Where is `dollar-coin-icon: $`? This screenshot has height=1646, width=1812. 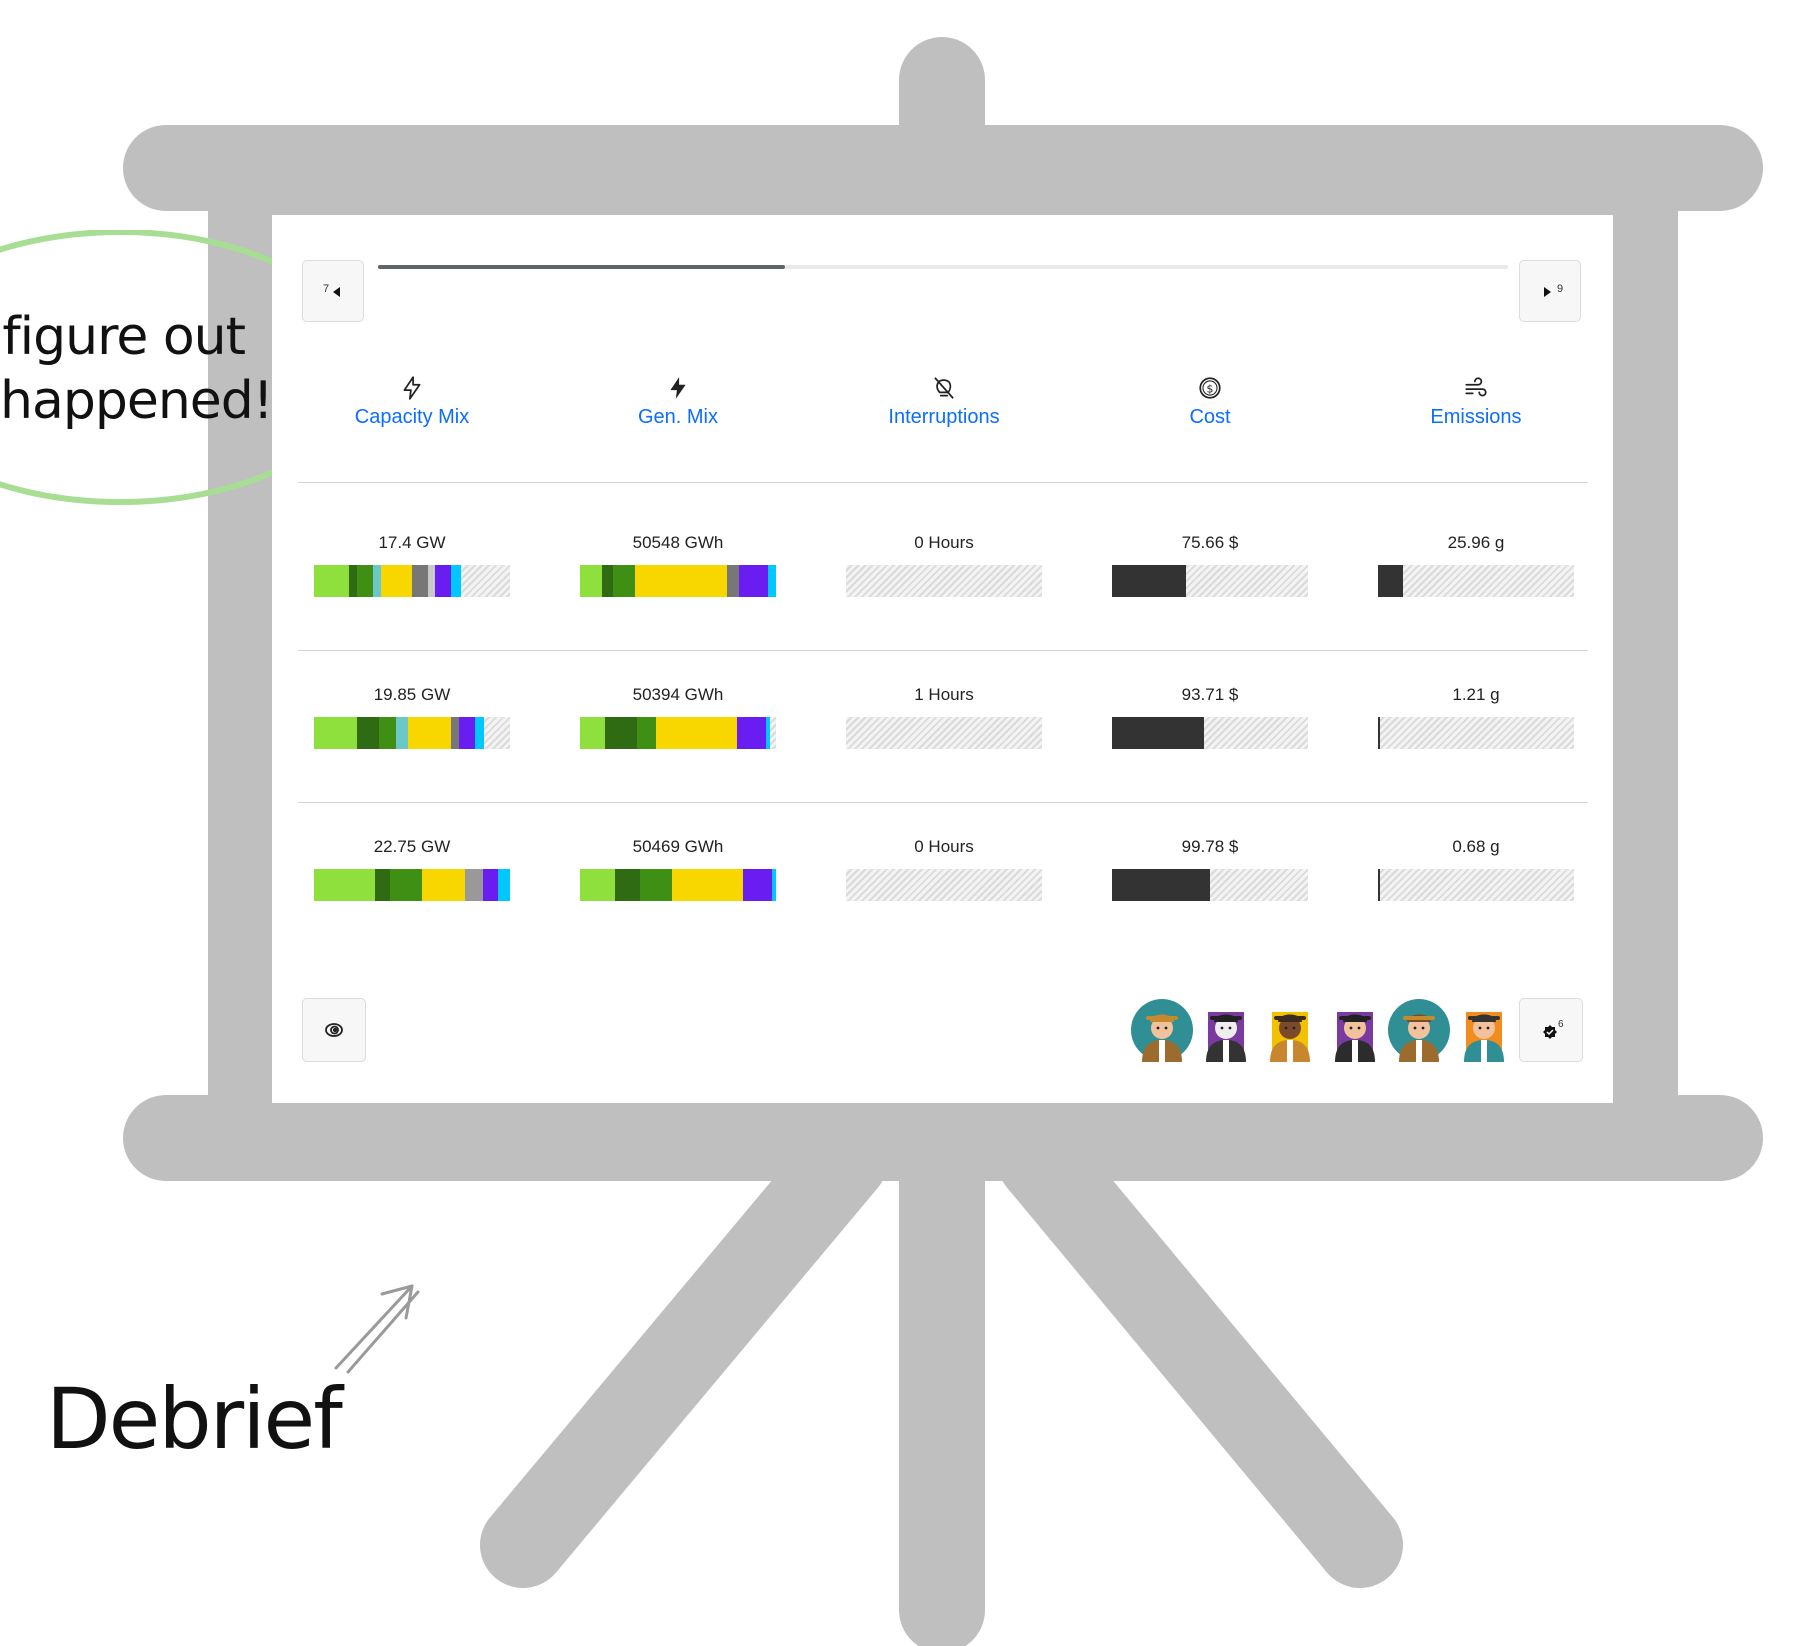
dollar-coin-icon: $ is located at coordinates (1210, 388).